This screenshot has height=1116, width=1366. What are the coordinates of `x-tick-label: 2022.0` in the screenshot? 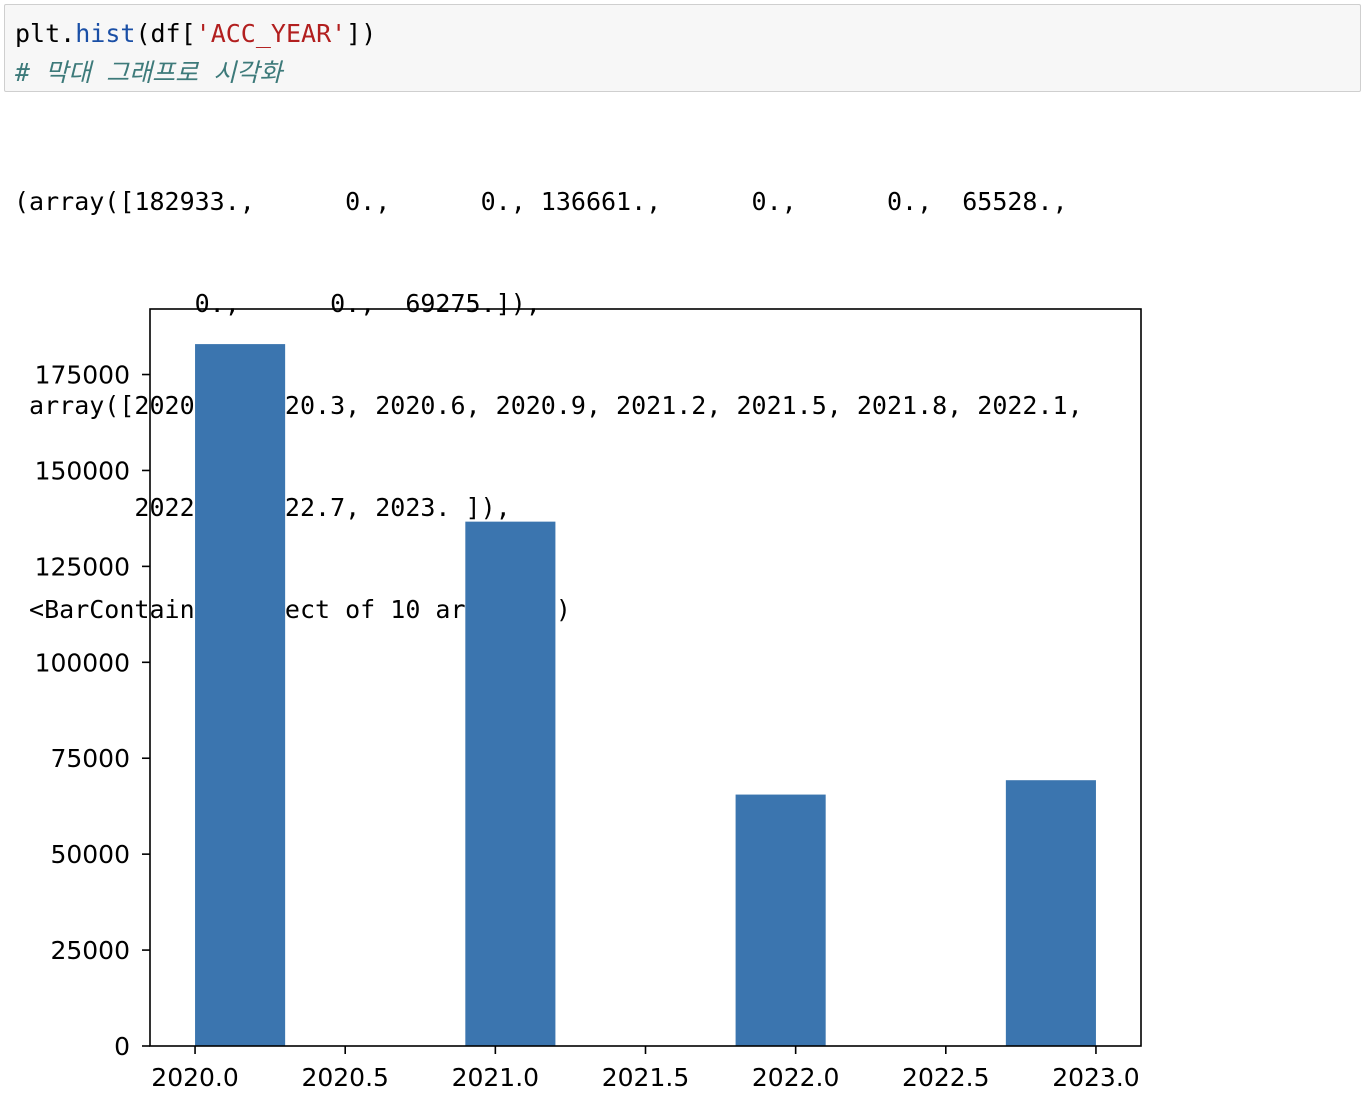 It's located at (795, 1077).